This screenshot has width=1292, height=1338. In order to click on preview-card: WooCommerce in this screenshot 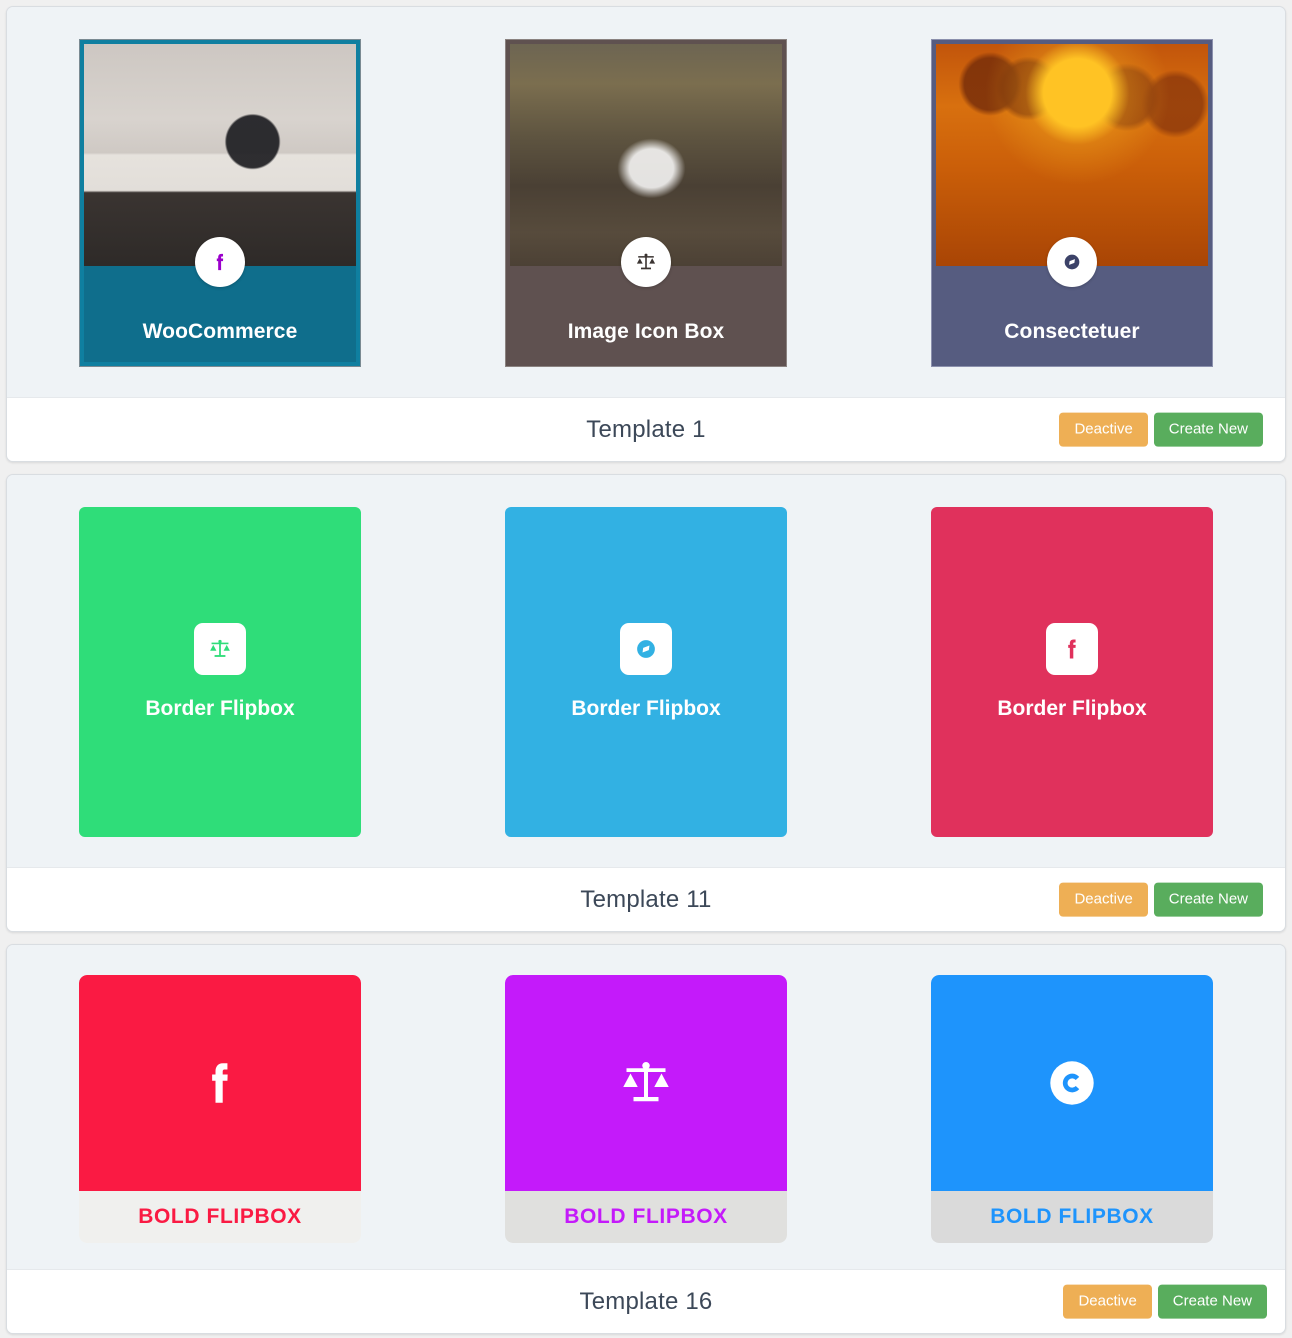, I will do `click(220, 203)`.